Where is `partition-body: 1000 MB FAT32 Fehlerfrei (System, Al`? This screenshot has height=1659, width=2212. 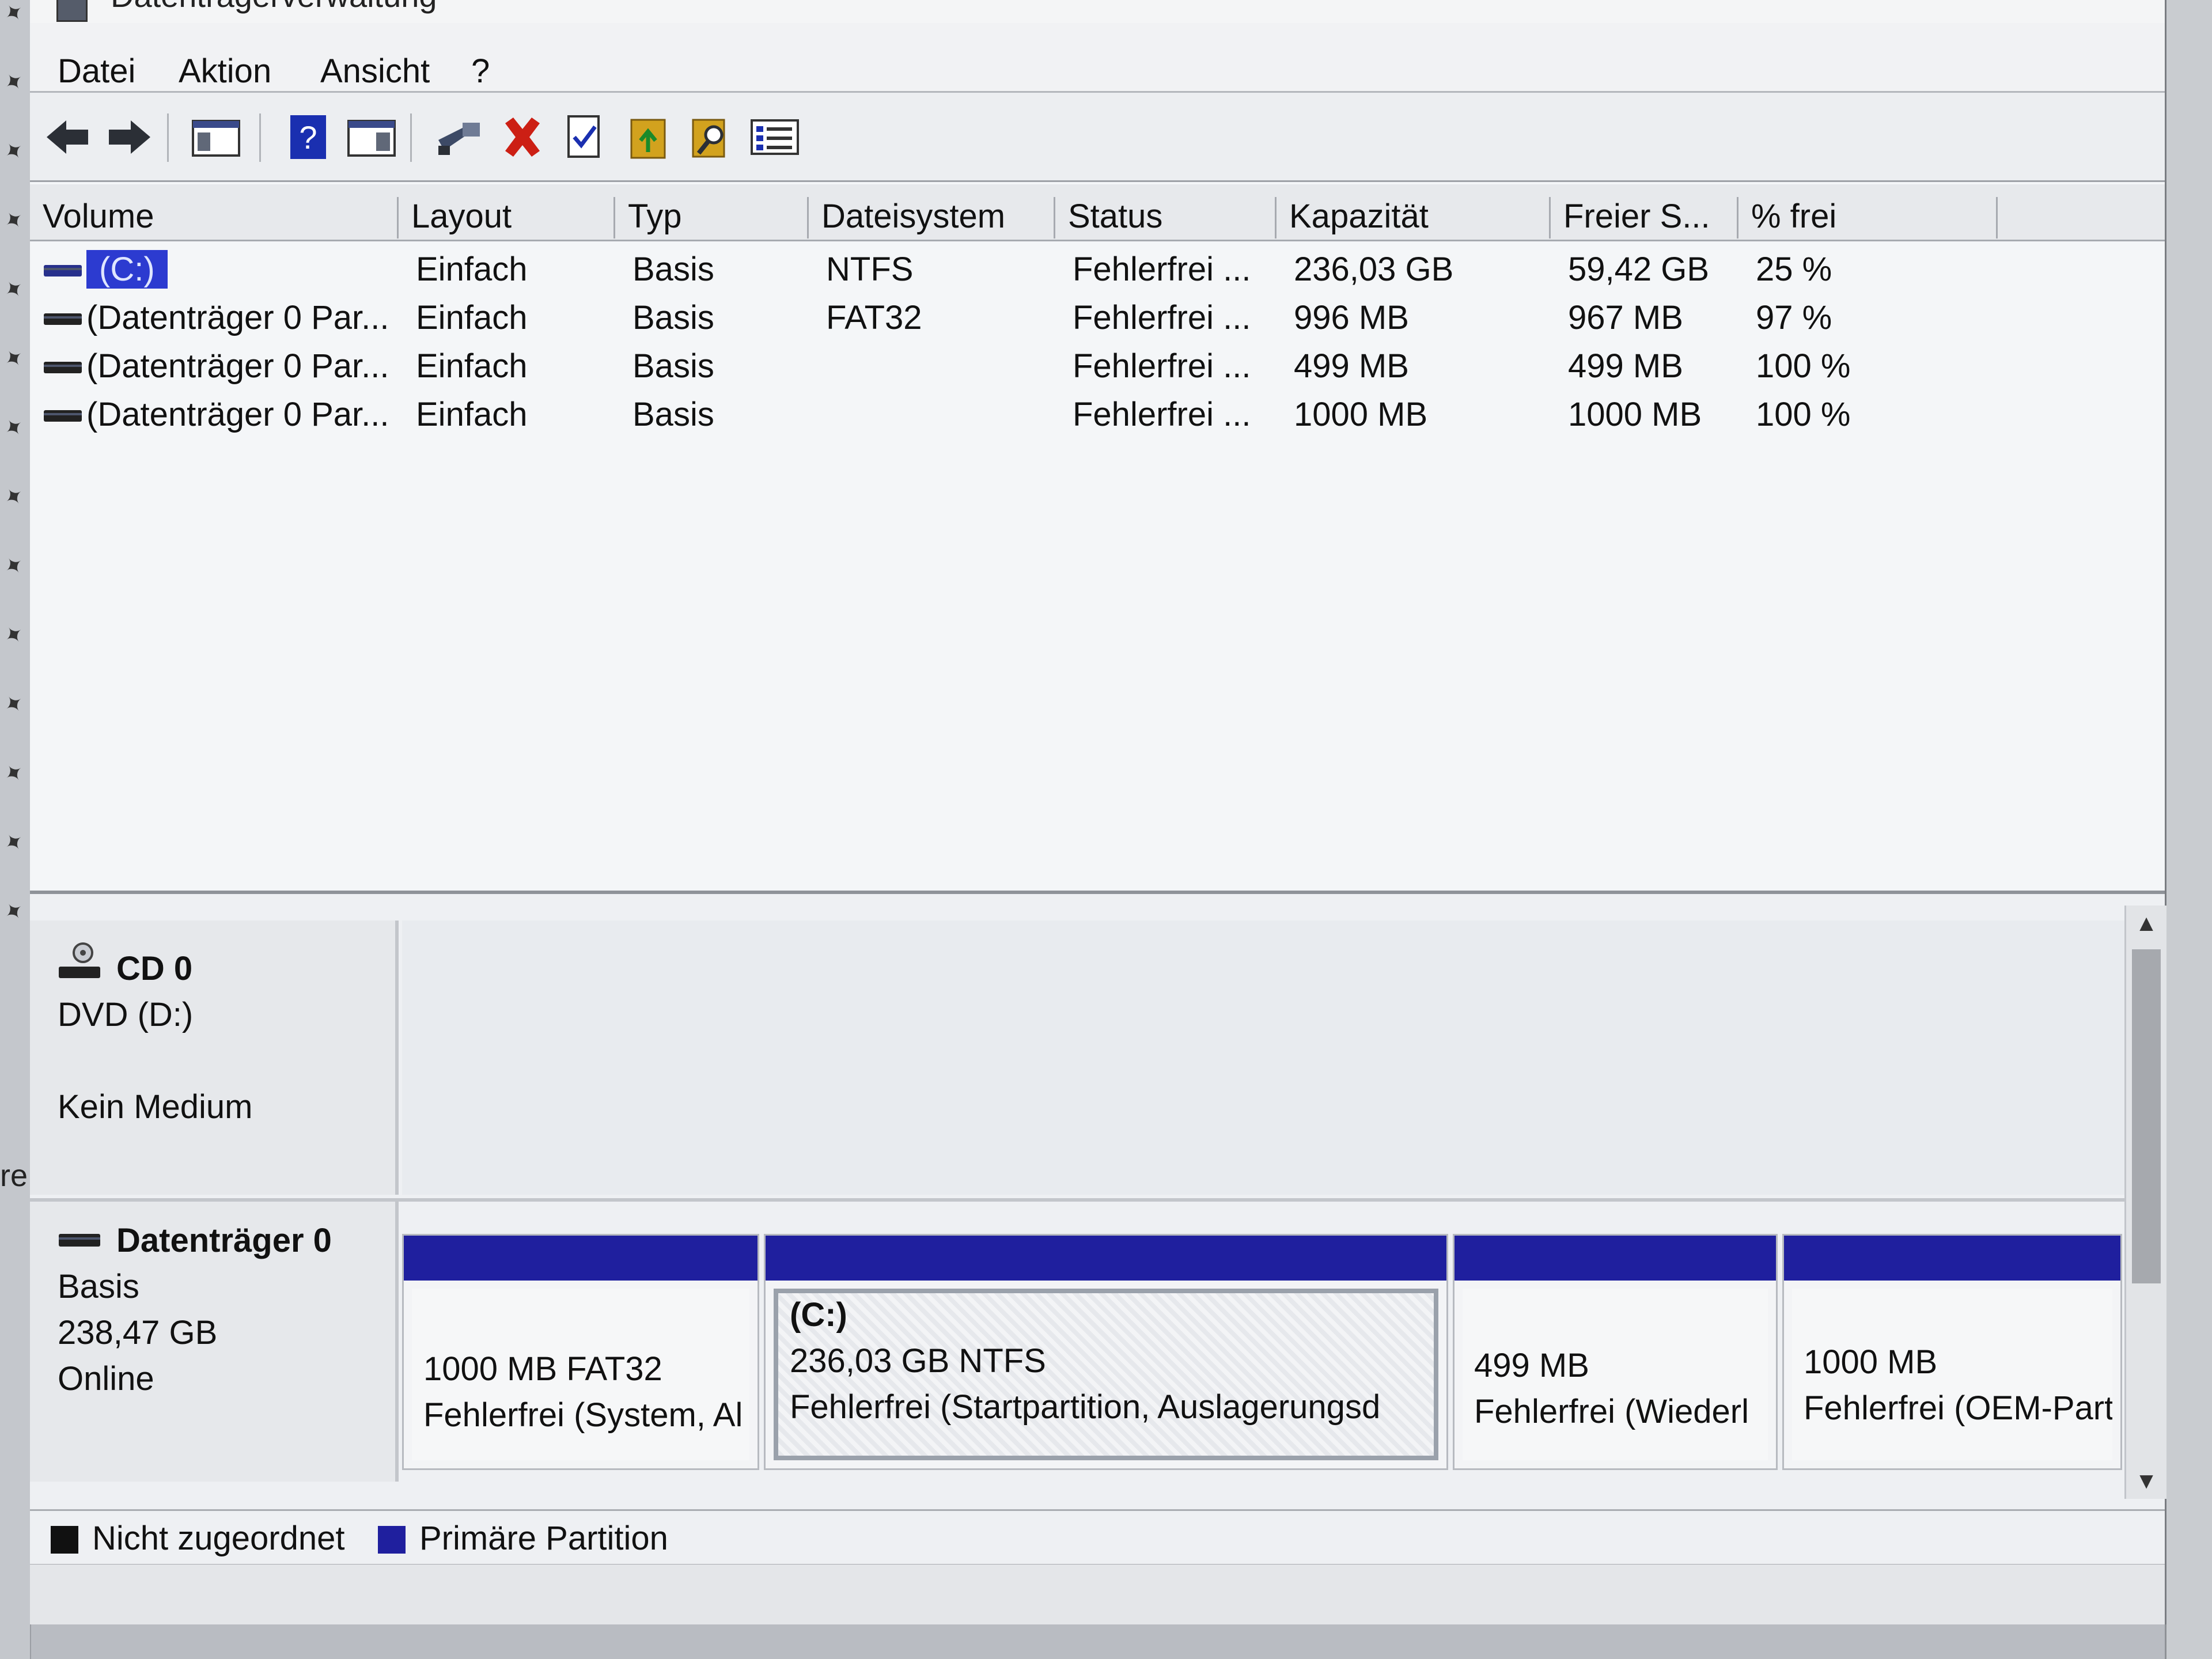 partition-body: 1000 MB FAT32 Fehlerfrei (System, Al is located at coordinates (580, 1374).